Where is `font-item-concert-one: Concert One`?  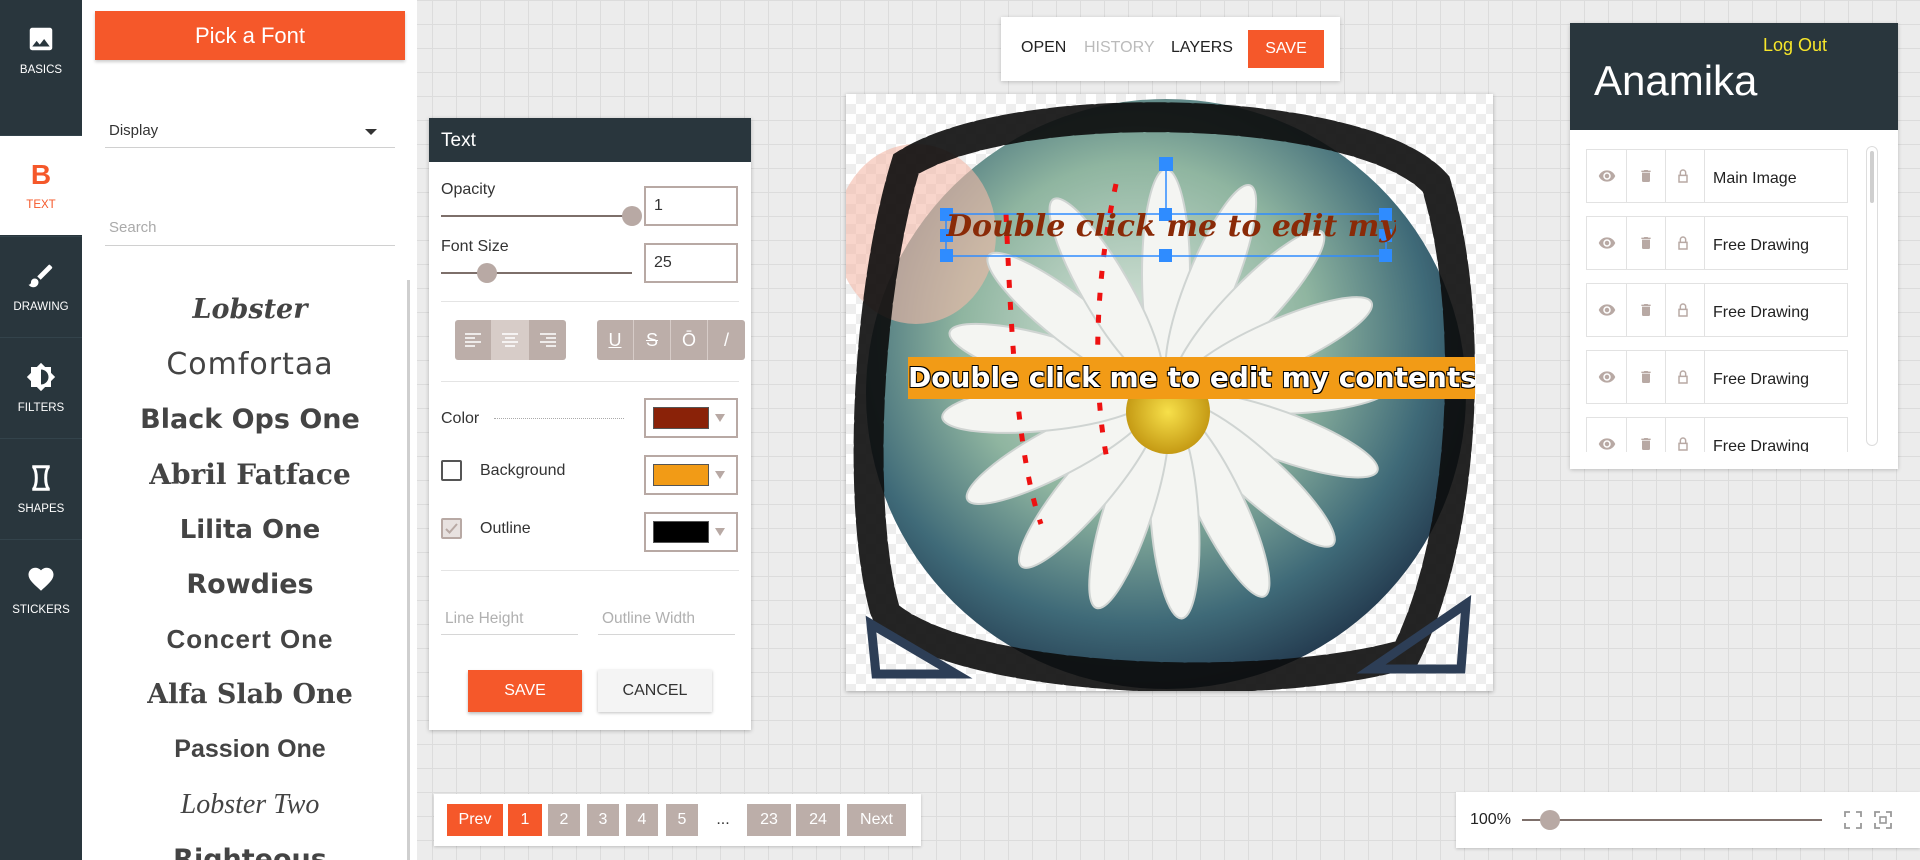
font-item-concert-one: Concert One is located at coordinates (250, 639).